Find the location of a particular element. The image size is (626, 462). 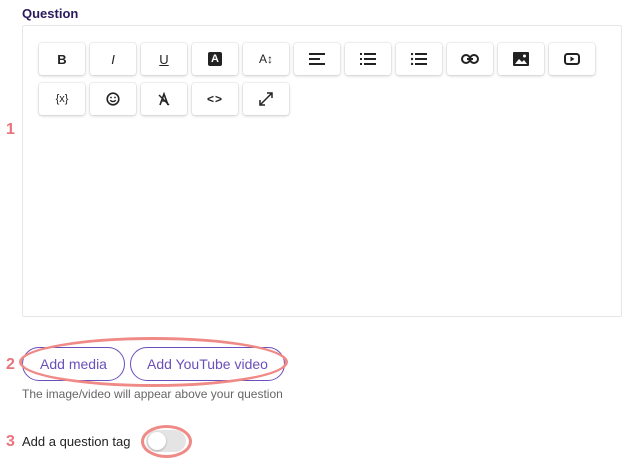

add-youtube-video-button: Add YouTube video is located at coordinates (207, 364).